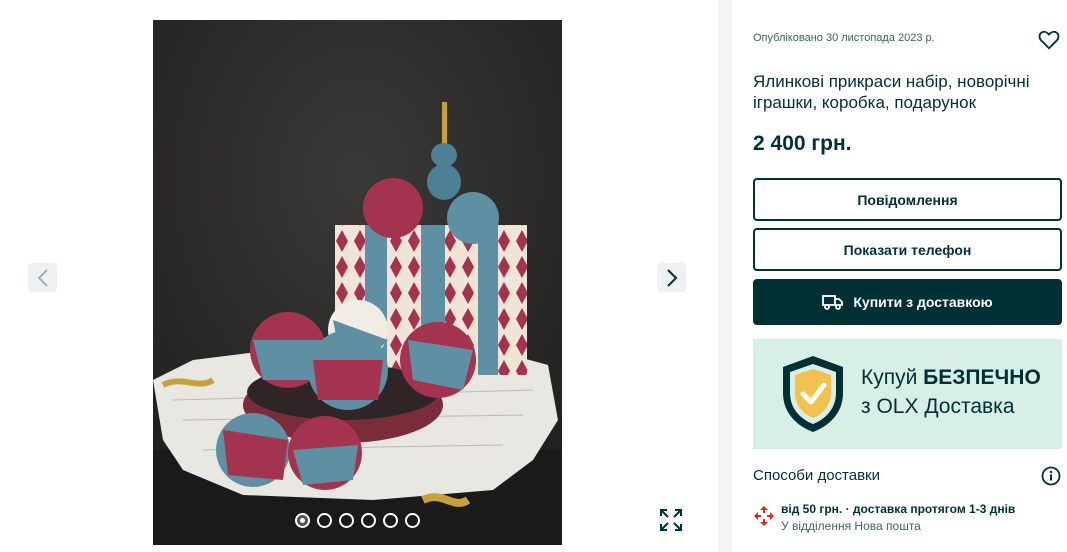  What do you see at coordinates (1051, 476) in the screenshot?
I see `info-icon` at bounding box center [1051, 476].